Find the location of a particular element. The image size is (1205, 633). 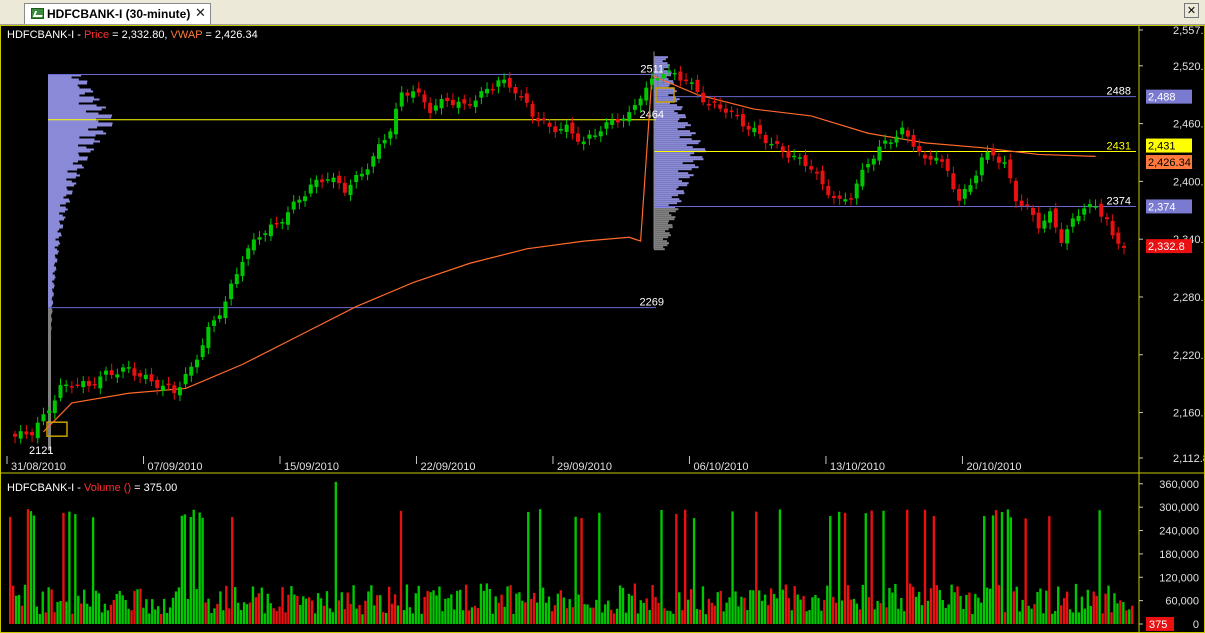

price-axis-label: 2,220.0 is located at coordinates (1188, 356).